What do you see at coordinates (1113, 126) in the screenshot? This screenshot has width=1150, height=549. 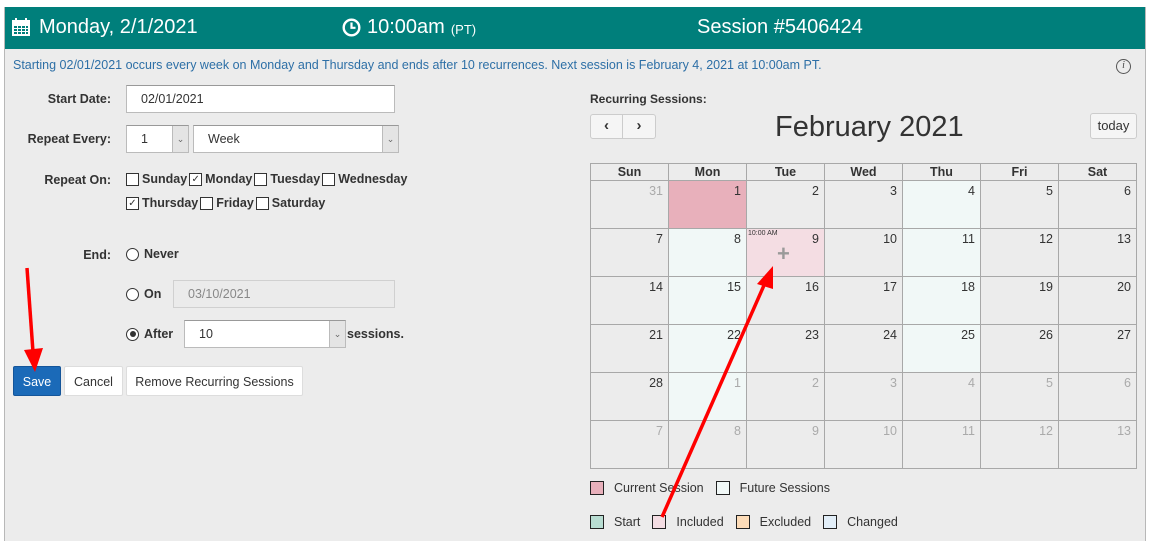 I see `today-button: today` at bounding box center [1113, 126].